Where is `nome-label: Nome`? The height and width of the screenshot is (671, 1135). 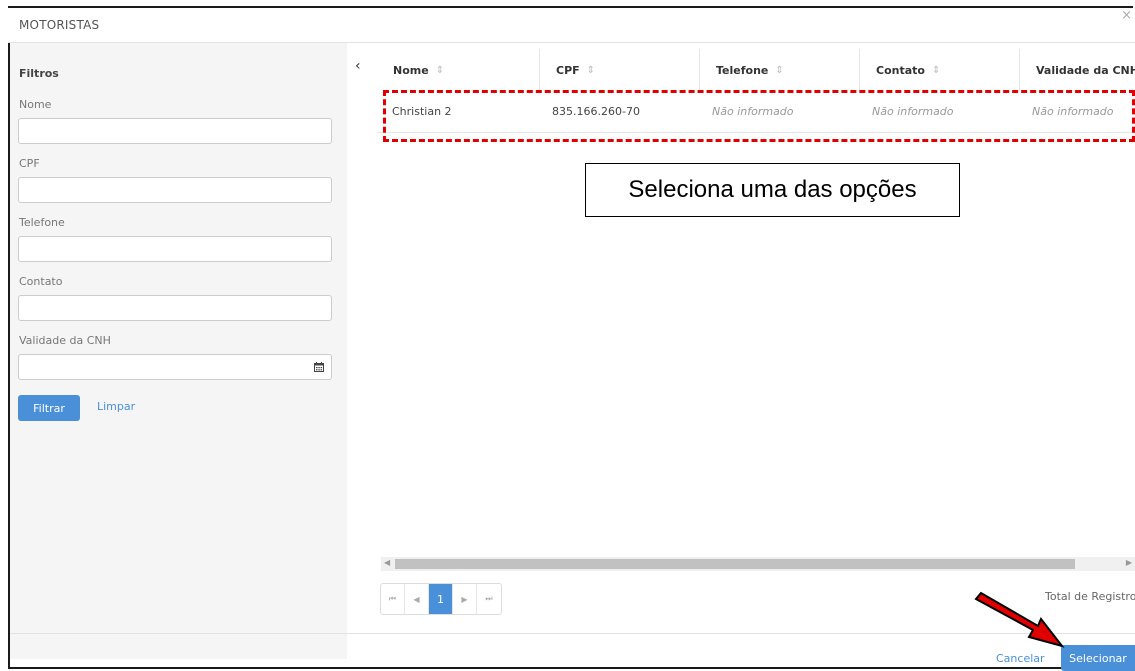
nome-label: Nome is located at coordinates (35, 104).